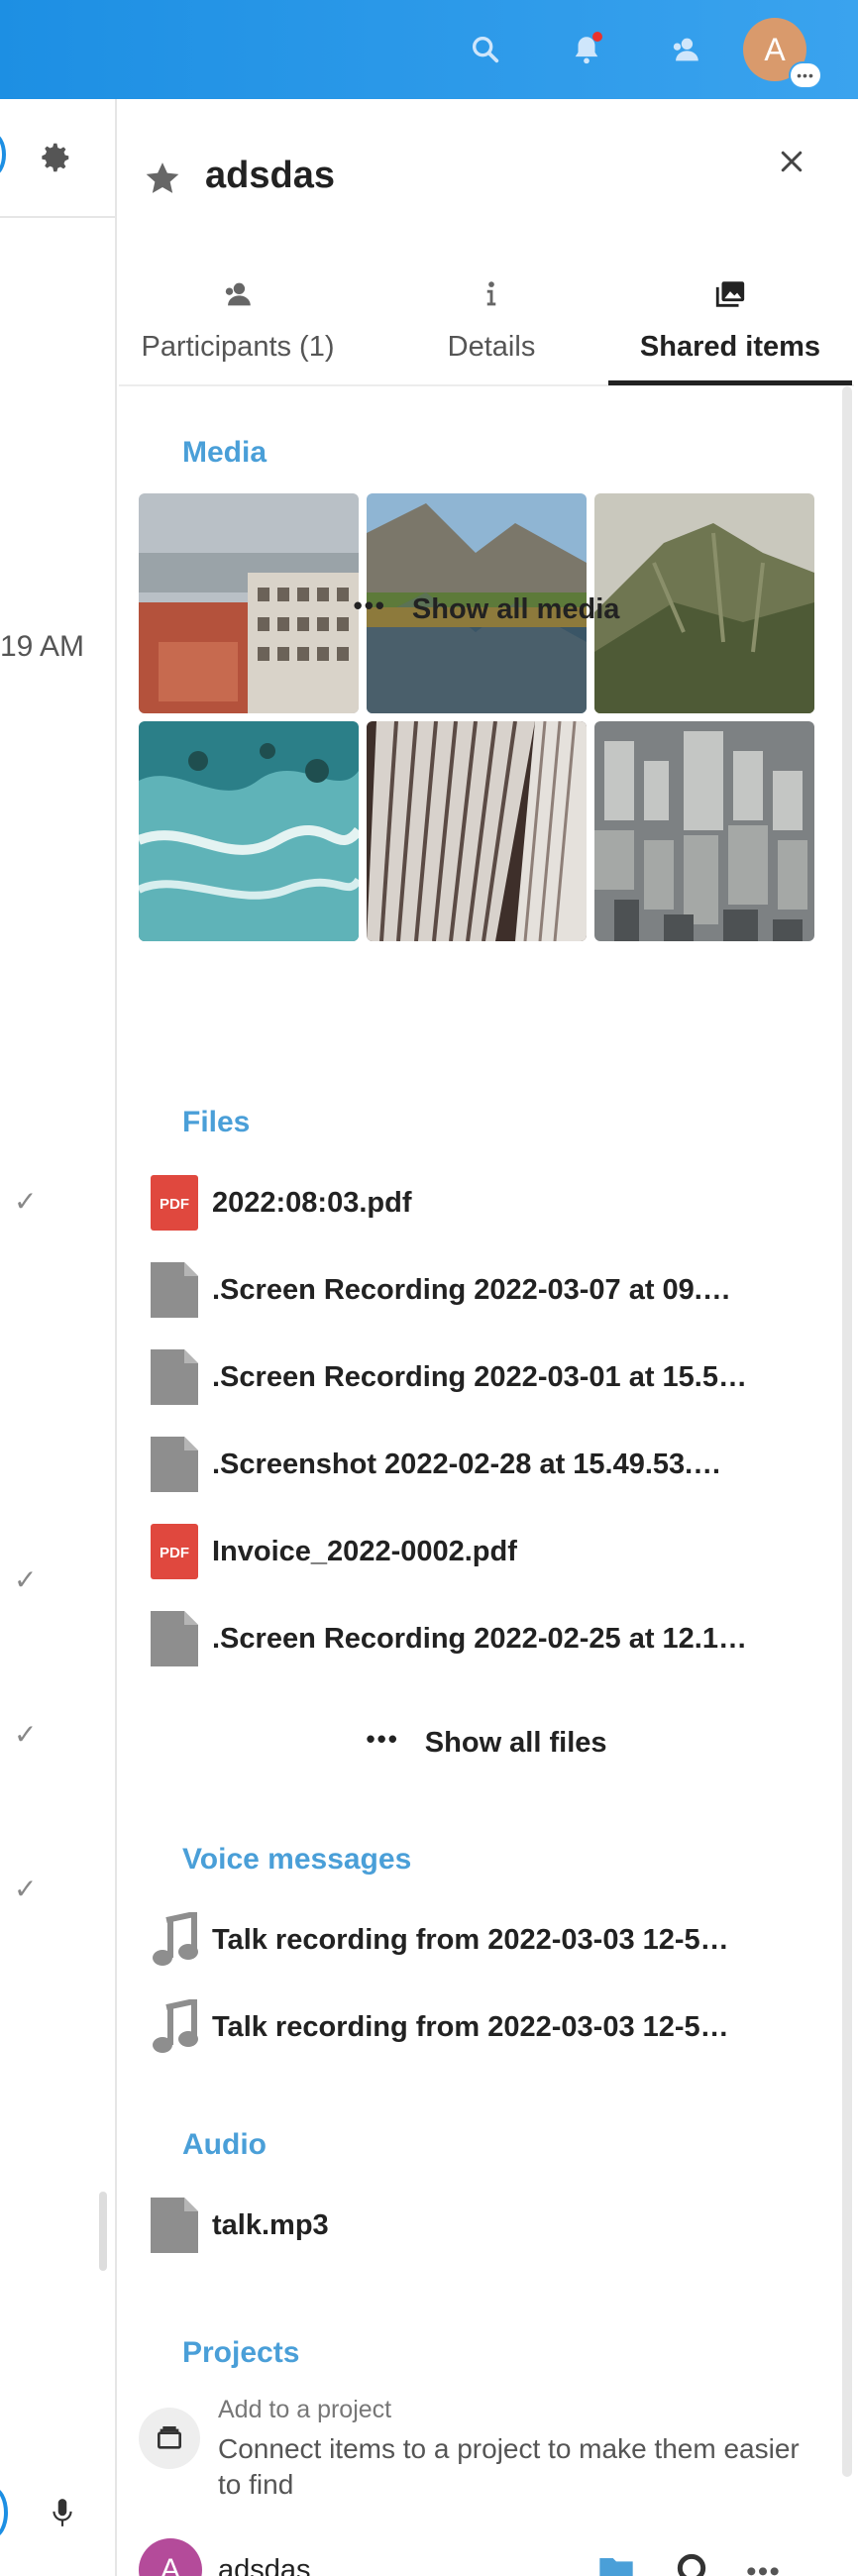 Image resolution: width=858 pixels, height=2576 pixels. Describe the element at coordinates (805, 75) in the screenshot. I see `status-bubble-icon: •••` at that location.